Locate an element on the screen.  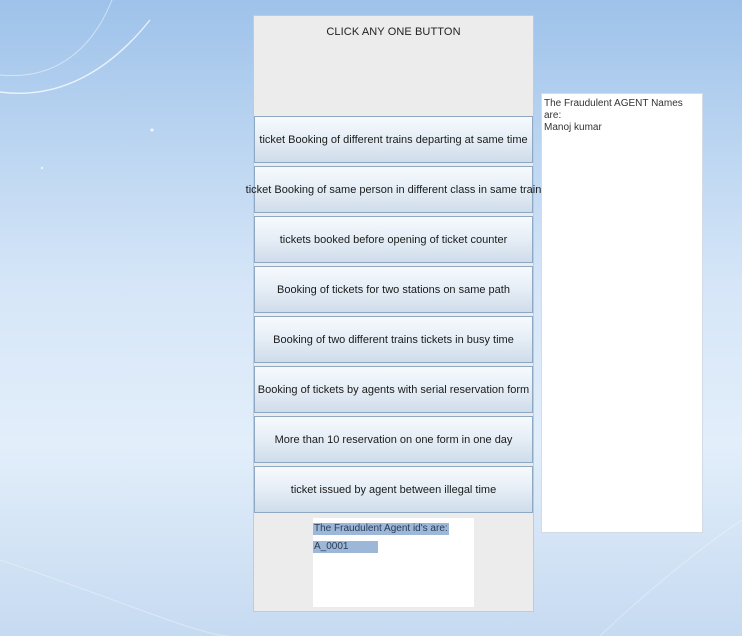
panel-title: CLICK ANY ONE BUTTON is located at coordinates (393, 32).